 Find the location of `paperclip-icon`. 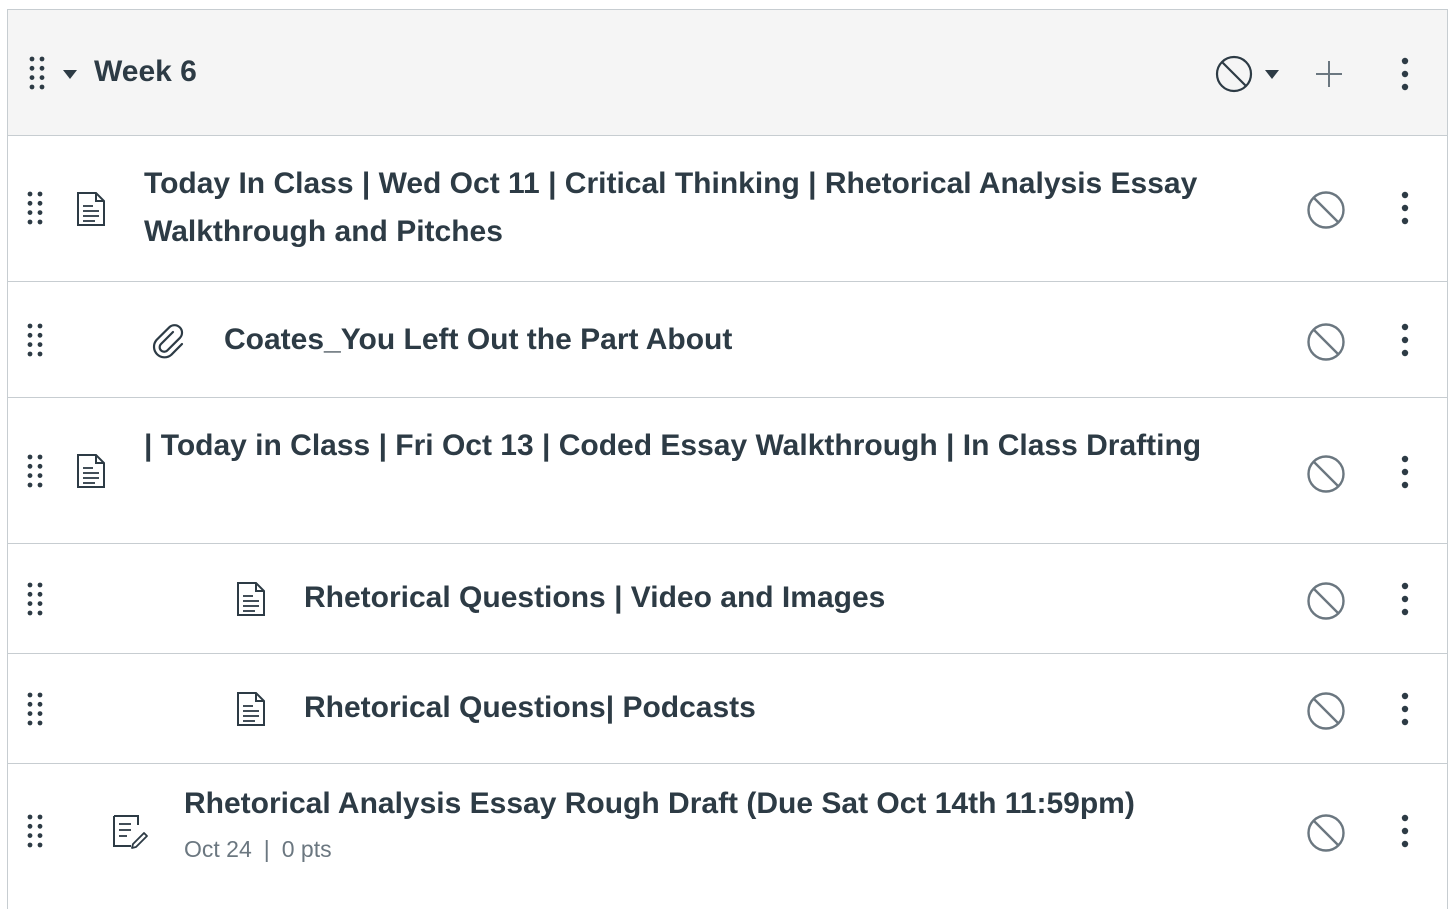

paperclip-icon is located at coordinates (167, 341).